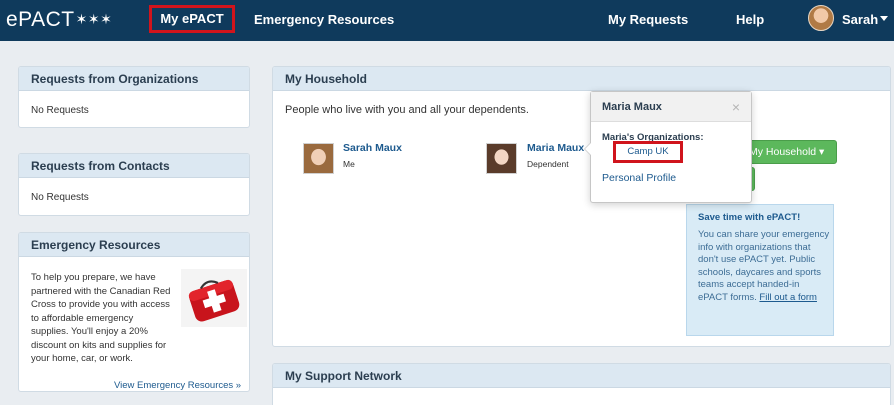 The height and width of the screenshot is (405, 894). I want to click on panel-title: Requests from Organizations, so click(134, 79).